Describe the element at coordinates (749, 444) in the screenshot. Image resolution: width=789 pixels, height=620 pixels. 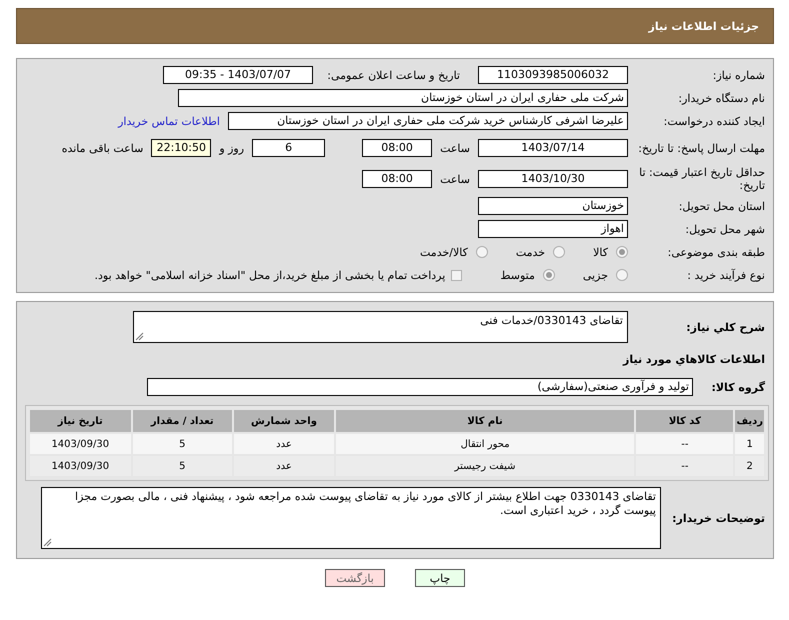
I see `table-cell: 1` at that location.